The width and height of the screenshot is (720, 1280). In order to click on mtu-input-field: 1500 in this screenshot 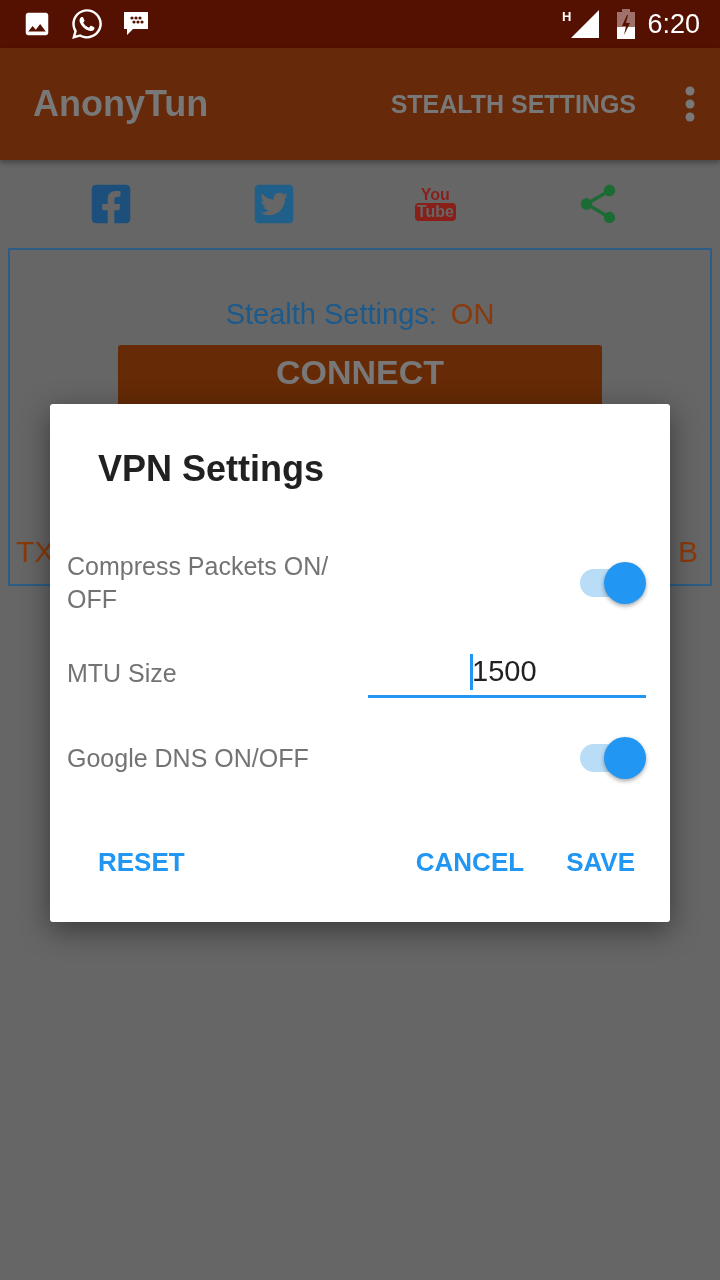, I will do `click(507, 673)`.